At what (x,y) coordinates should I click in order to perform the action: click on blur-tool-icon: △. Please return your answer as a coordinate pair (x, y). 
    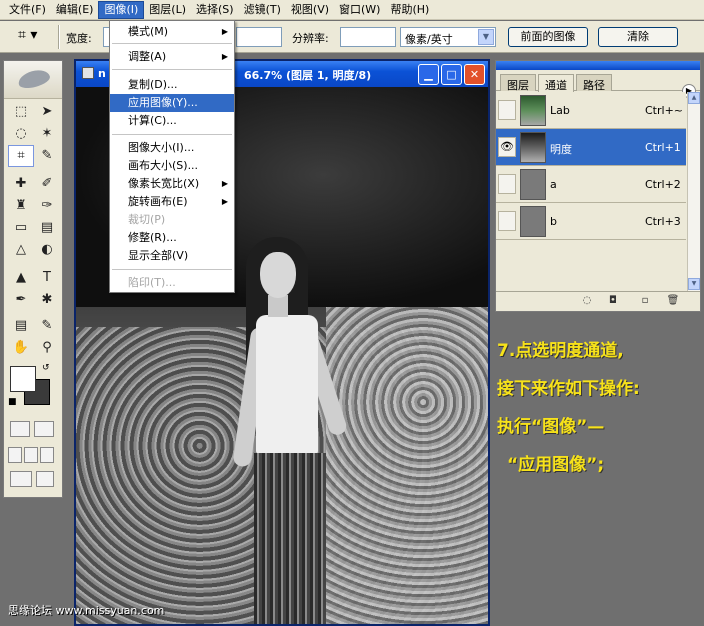
    Looking at the image, I should click on (21, 250).